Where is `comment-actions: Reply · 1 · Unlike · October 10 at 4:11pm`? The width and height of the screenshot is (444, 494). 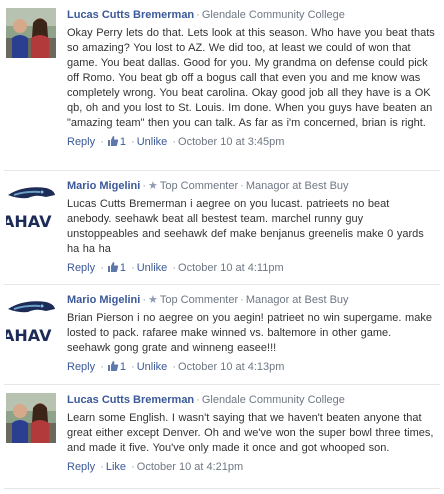 comment-actions: Reply · 1 · Unlike · October 10 at 4:11pm is located at coordinates (251, 269).